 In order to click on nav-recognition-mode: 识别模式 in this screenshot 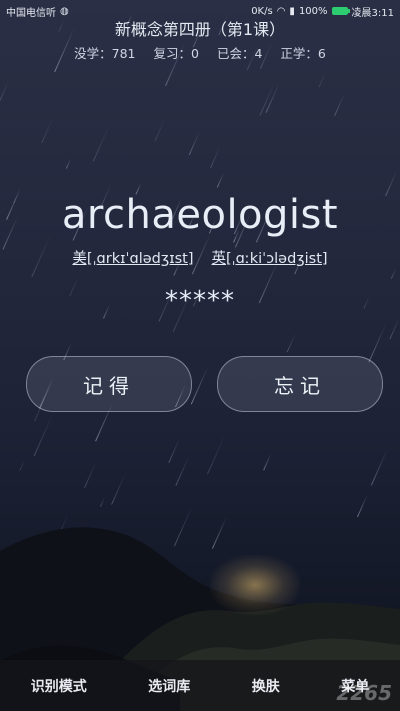, I will do `click(59, 686)`.